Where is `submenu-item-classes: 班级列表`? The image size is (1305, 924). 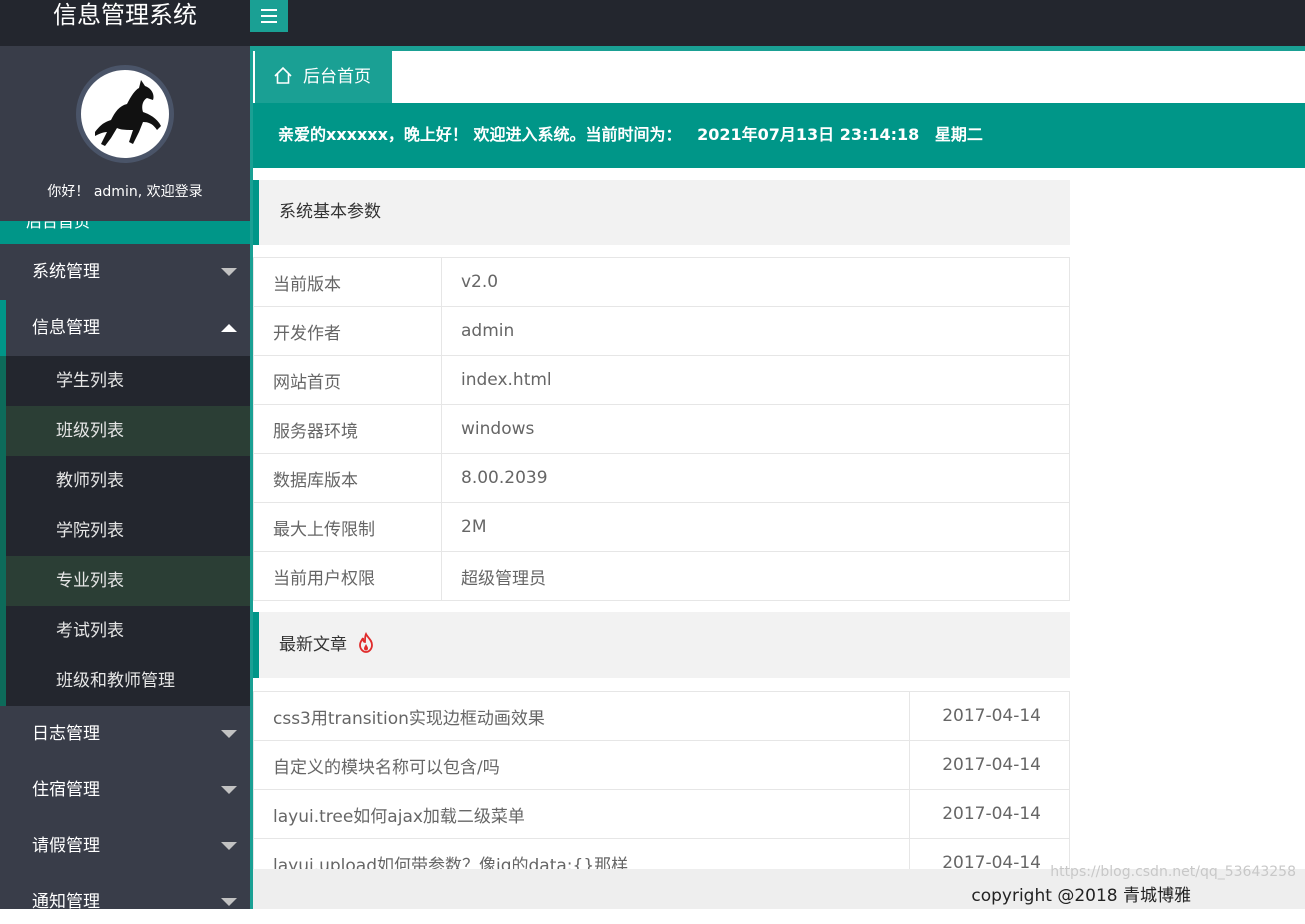 submenu-item-classes: 班级列表 is located at coordinates (125, 431).